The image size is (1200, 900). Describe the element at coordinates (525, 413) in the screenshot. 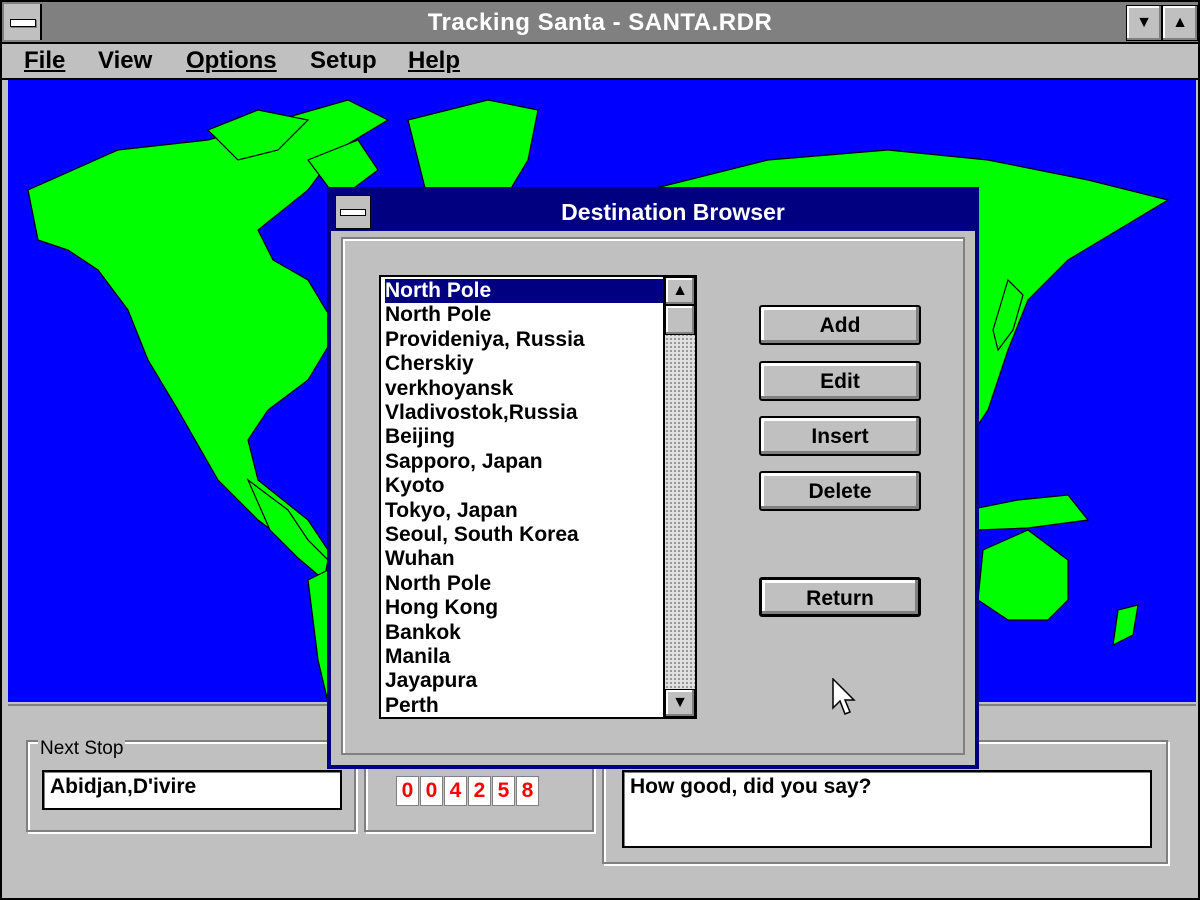

I see `list-item: Vladivostok,Russia` at that location.